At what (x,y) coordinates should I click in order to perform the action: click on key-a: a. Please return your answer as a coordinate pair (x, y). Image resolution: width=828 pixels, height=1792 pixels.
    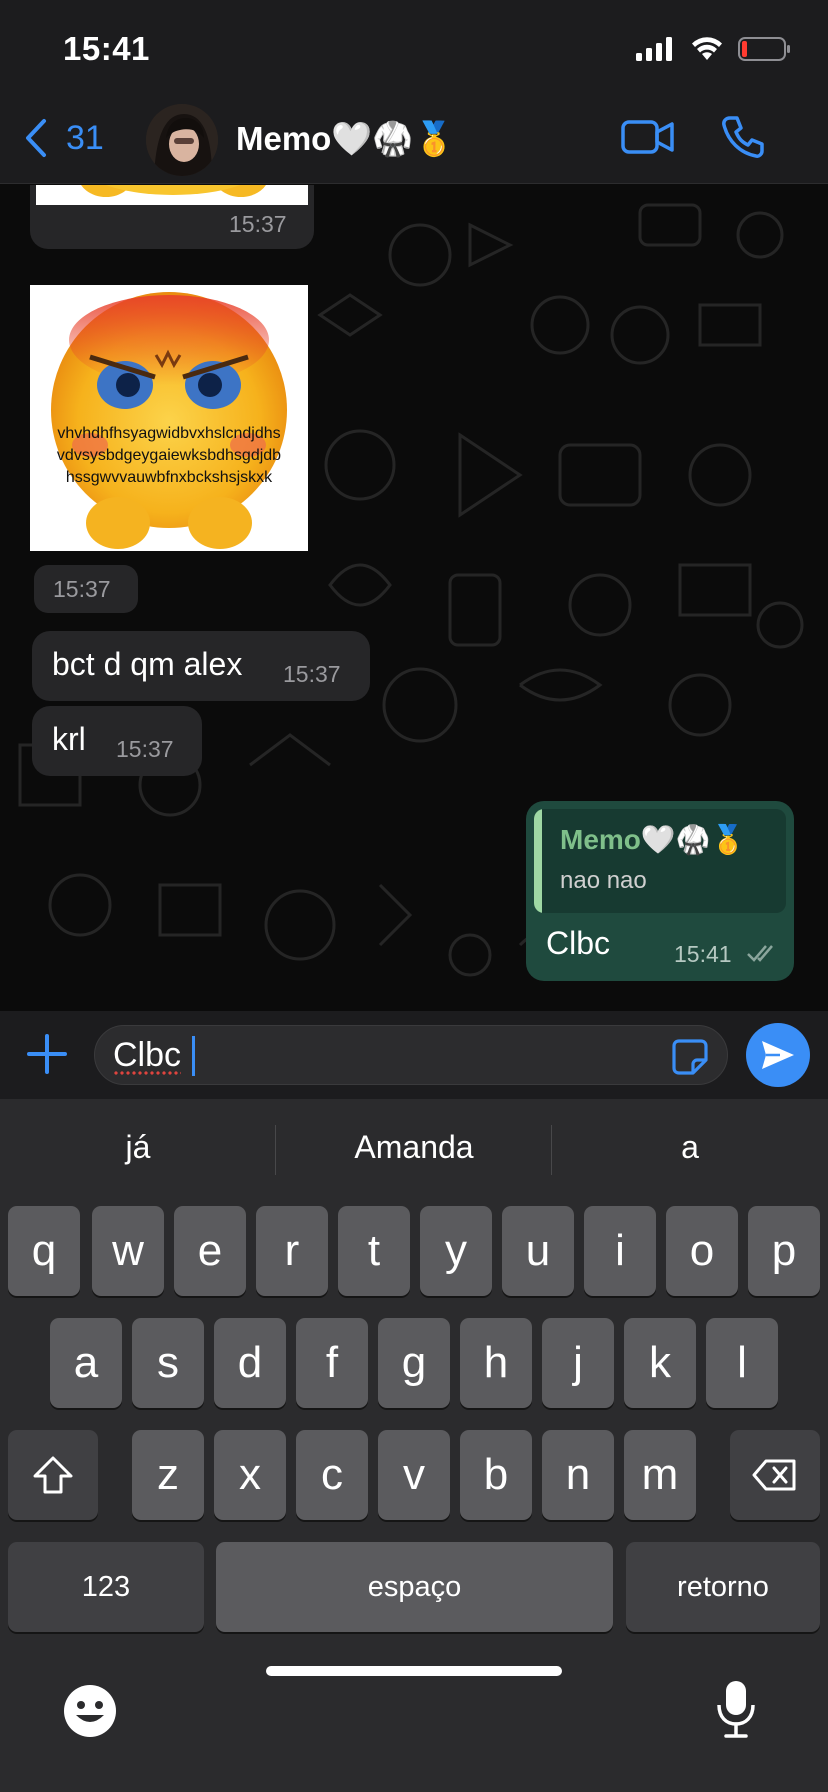
    Looking at the image, I should click on (86, 1363).